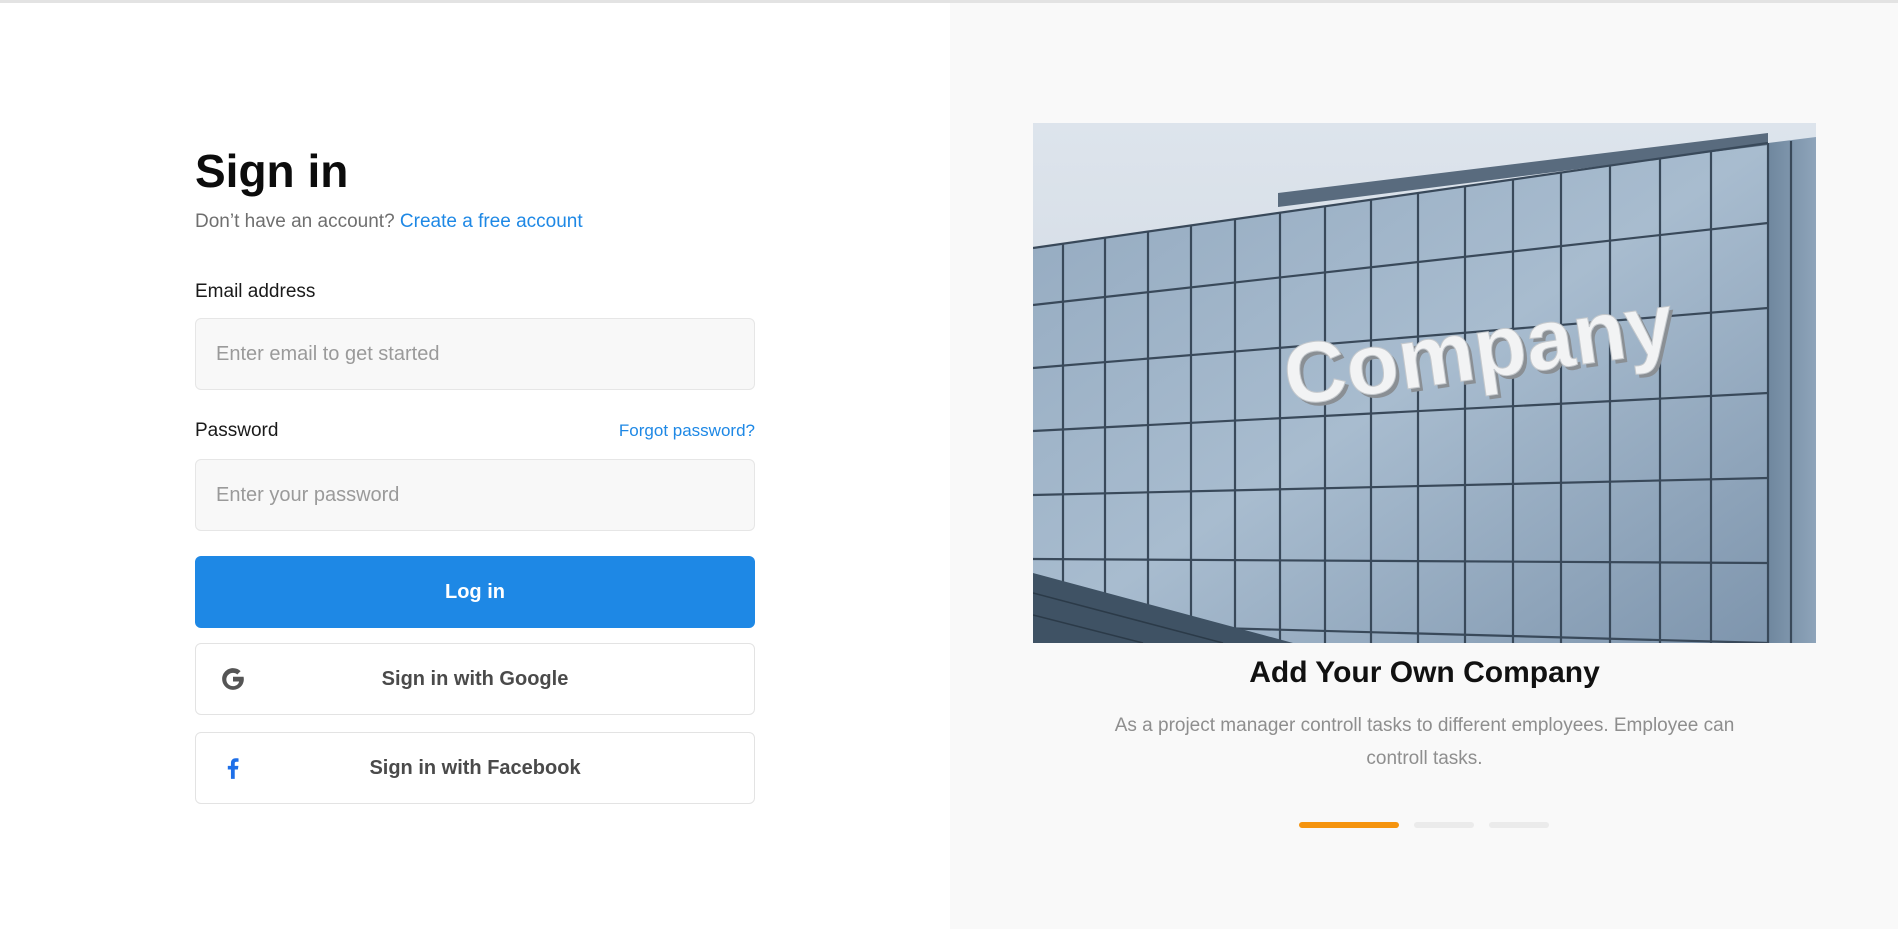  What do you see at coordinates (475, 354) in the screenshot?
I see `email-field` at bounding box center [475, 354].